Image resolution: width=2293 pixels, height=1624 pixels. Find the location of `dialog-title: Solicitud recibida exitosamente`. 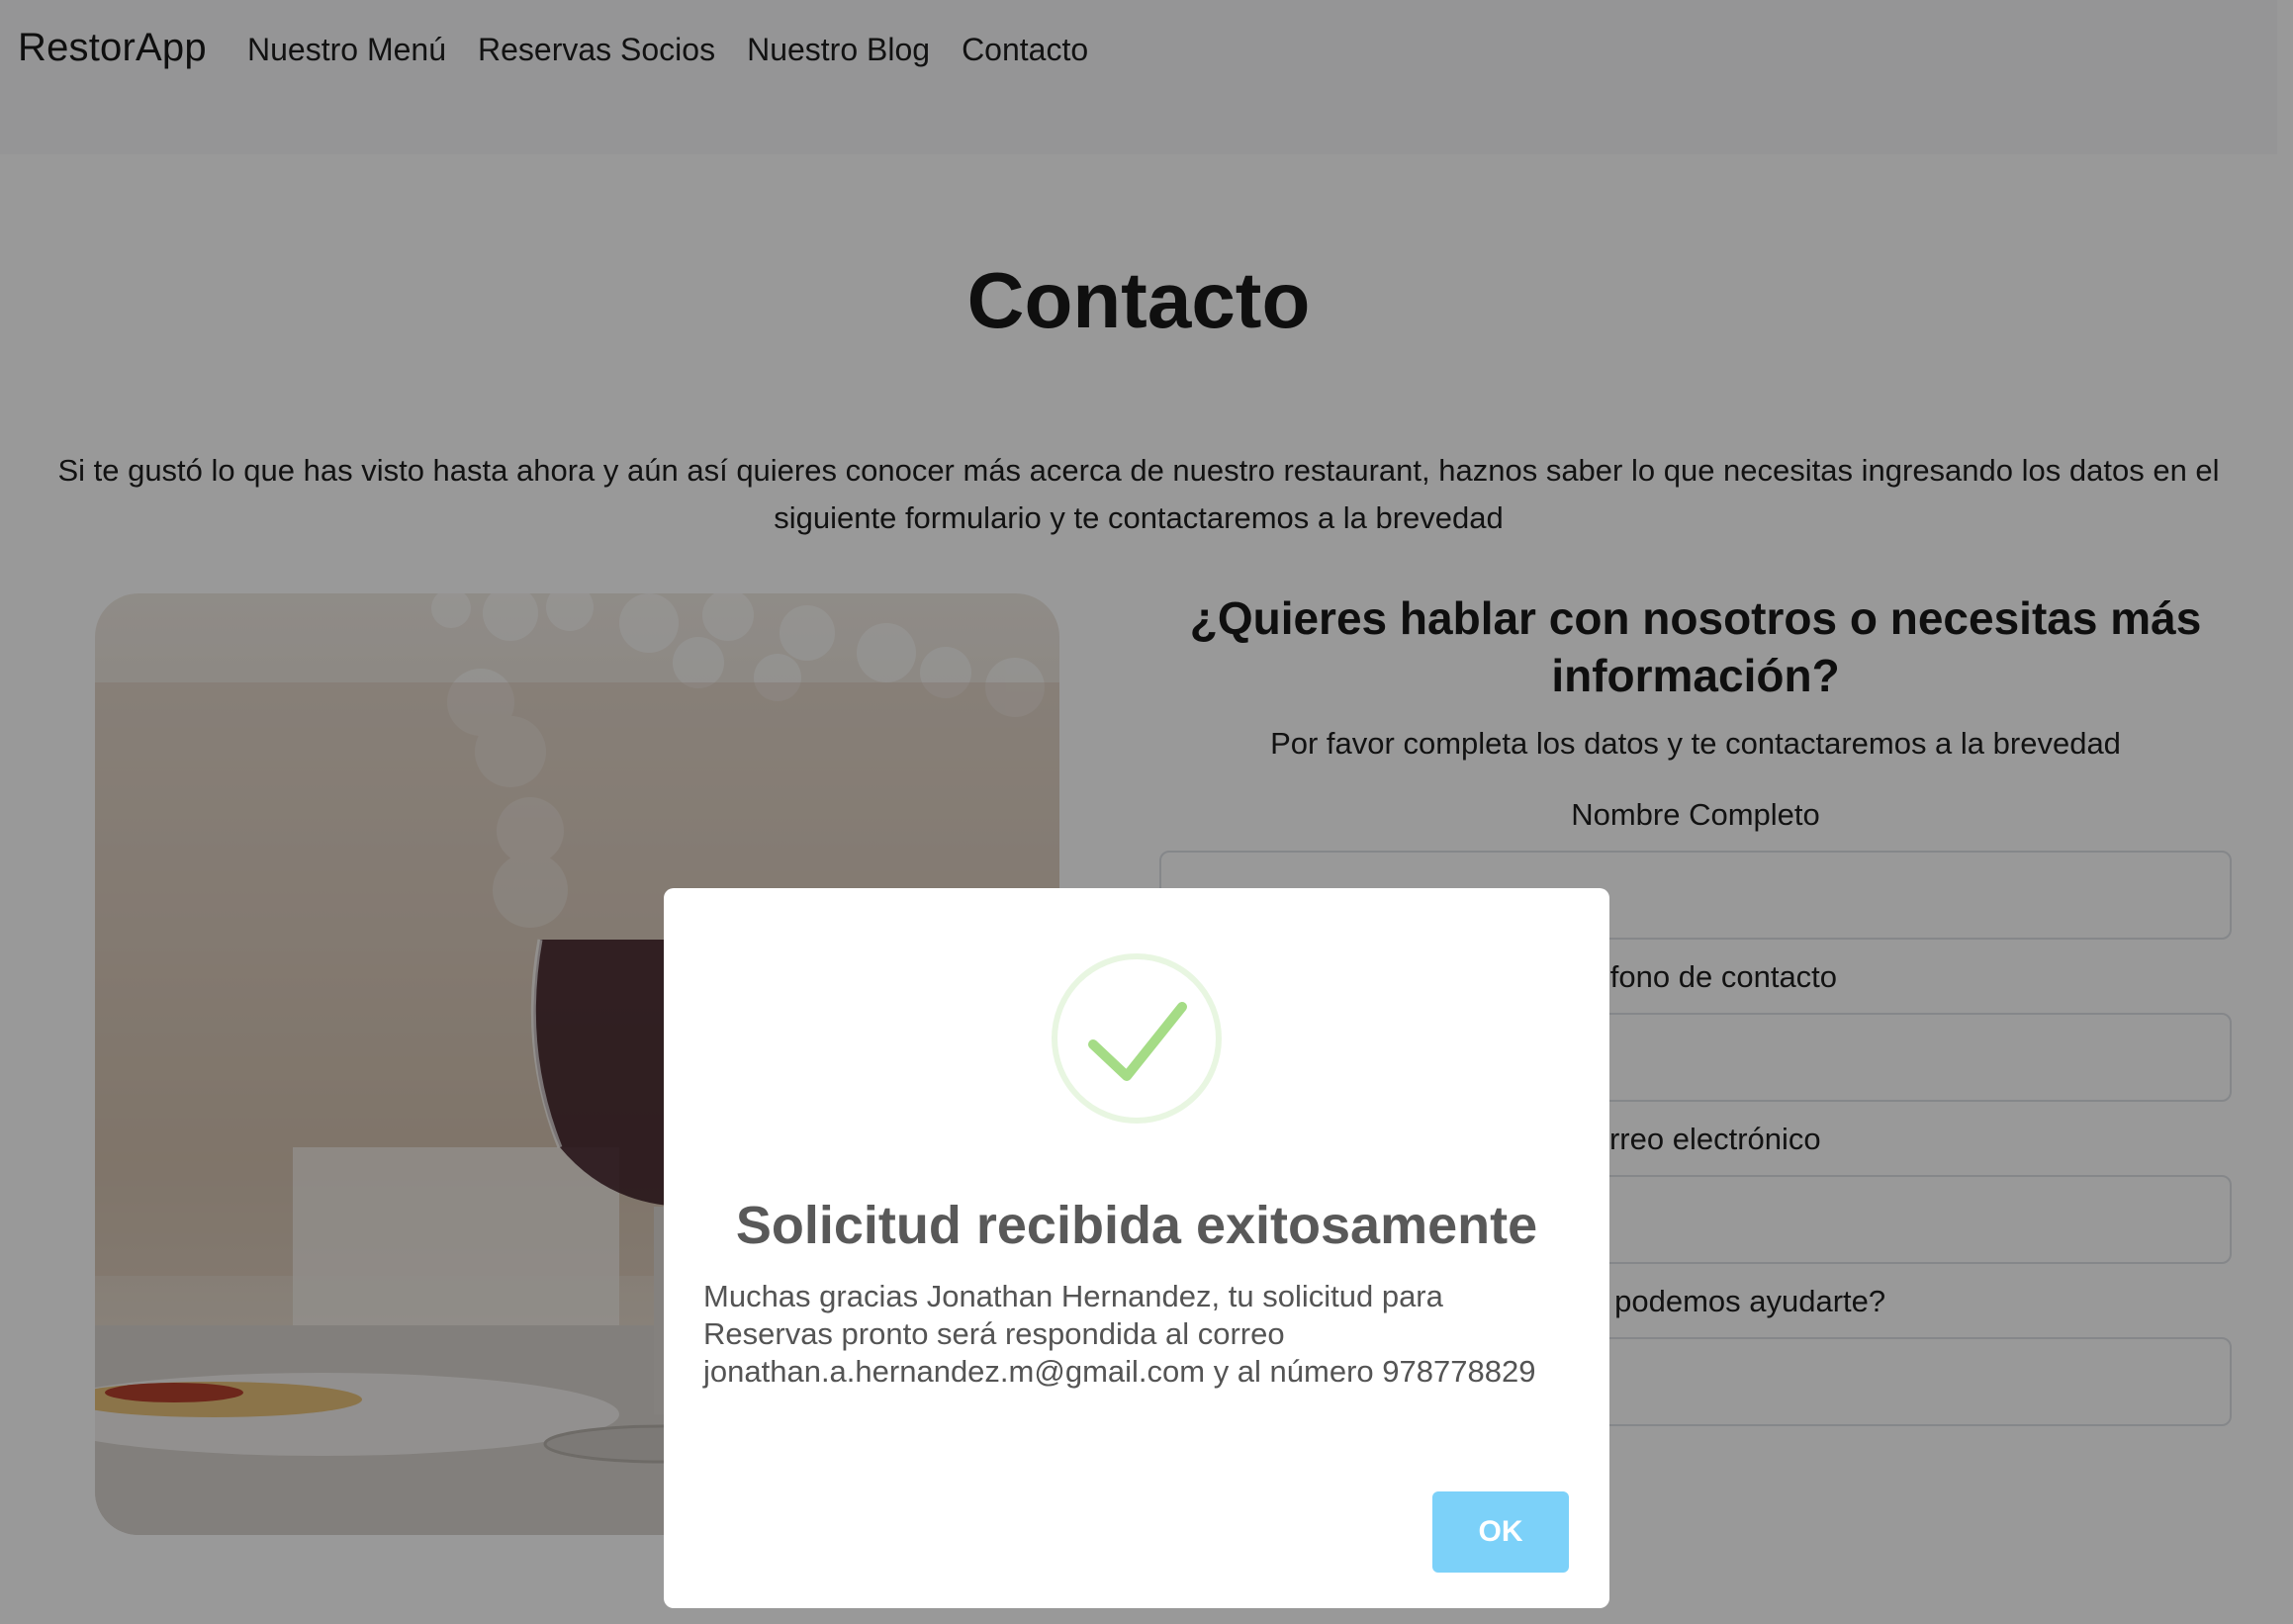

dialog-title: Solicitud recibida exitosamente is located at coordinates (1136, 1225).